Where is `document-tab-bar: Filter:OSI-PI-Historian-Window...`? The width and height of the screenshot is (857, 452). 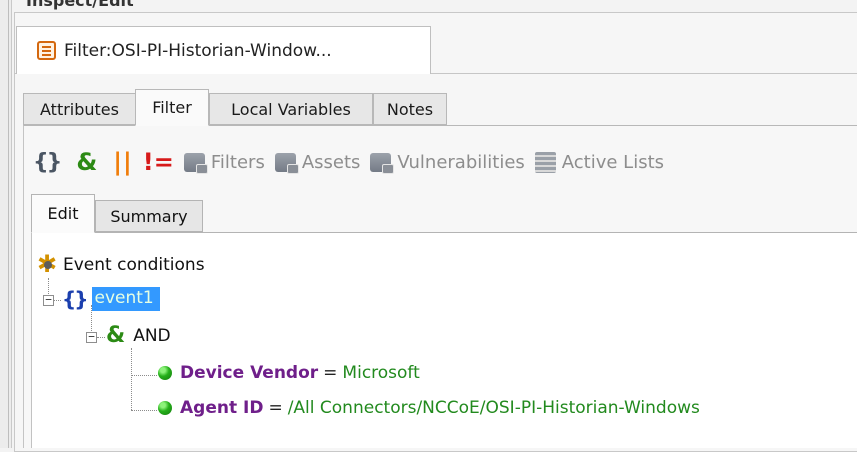 document-tab-bar: Filter:OSI-PI-Historian-Window... is located at coordinates (435, 43).